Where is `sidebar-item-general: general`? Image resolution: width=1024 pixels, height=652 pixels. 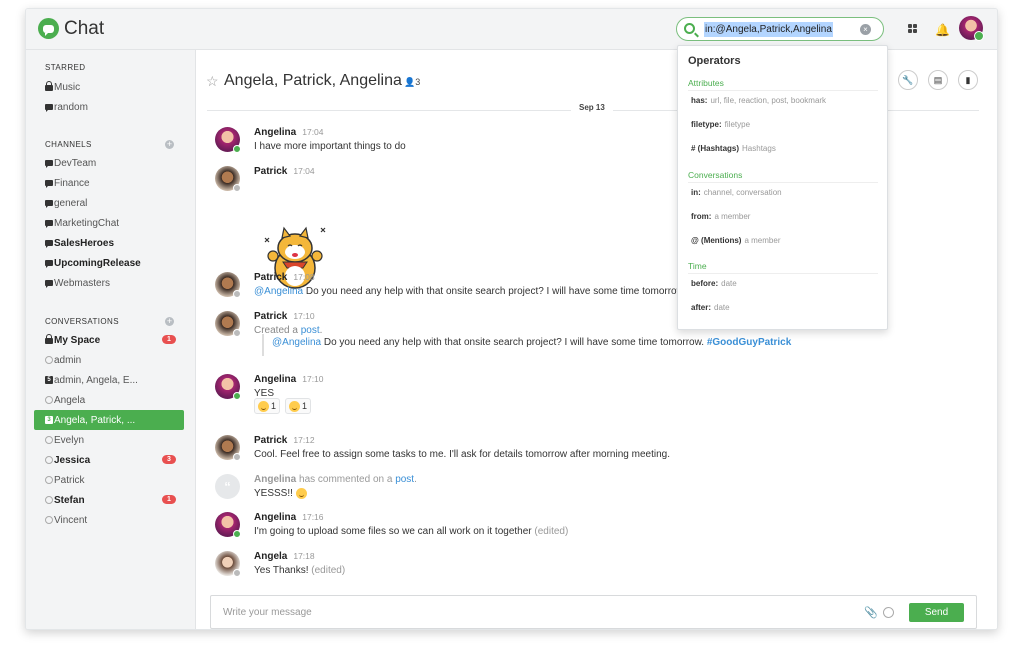 sidebar-item-general: general is located at coordinates (109, 203).